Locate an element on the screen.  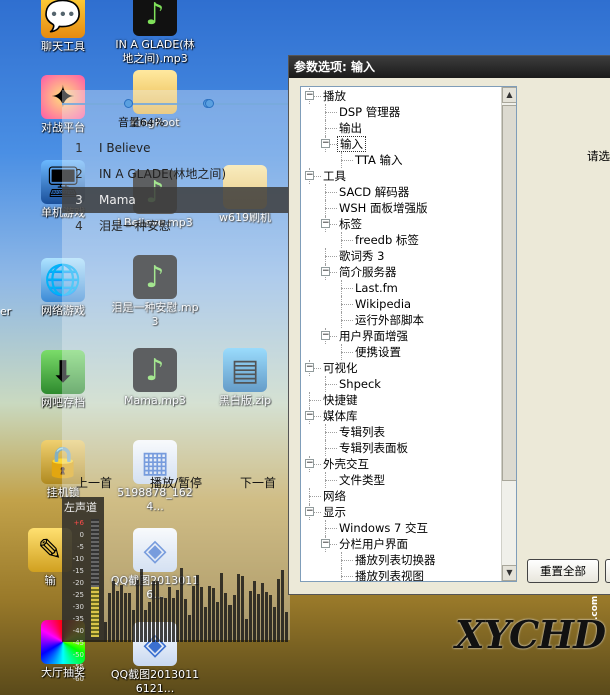
db-tick-label: -60 is located at coordinates (78, 679).